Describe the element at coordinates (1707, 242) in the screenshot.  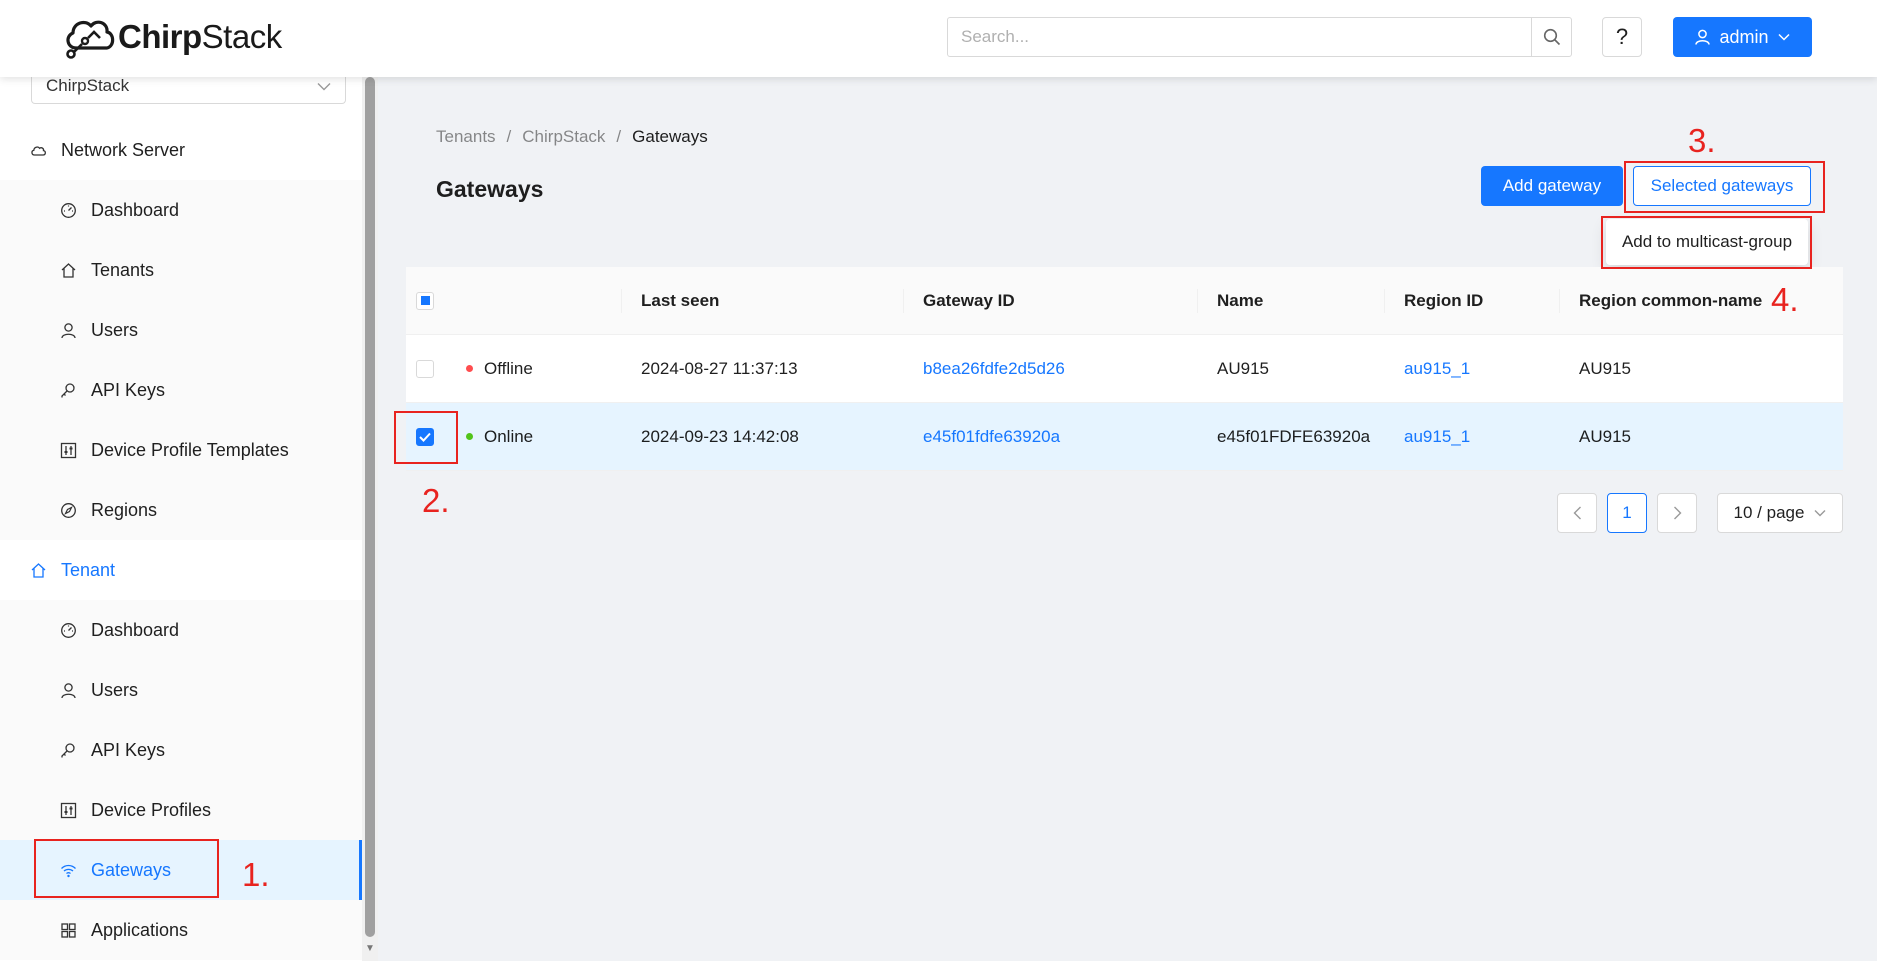
I see `add-to-multicast-group-item: Add to multicast-group` at that location.